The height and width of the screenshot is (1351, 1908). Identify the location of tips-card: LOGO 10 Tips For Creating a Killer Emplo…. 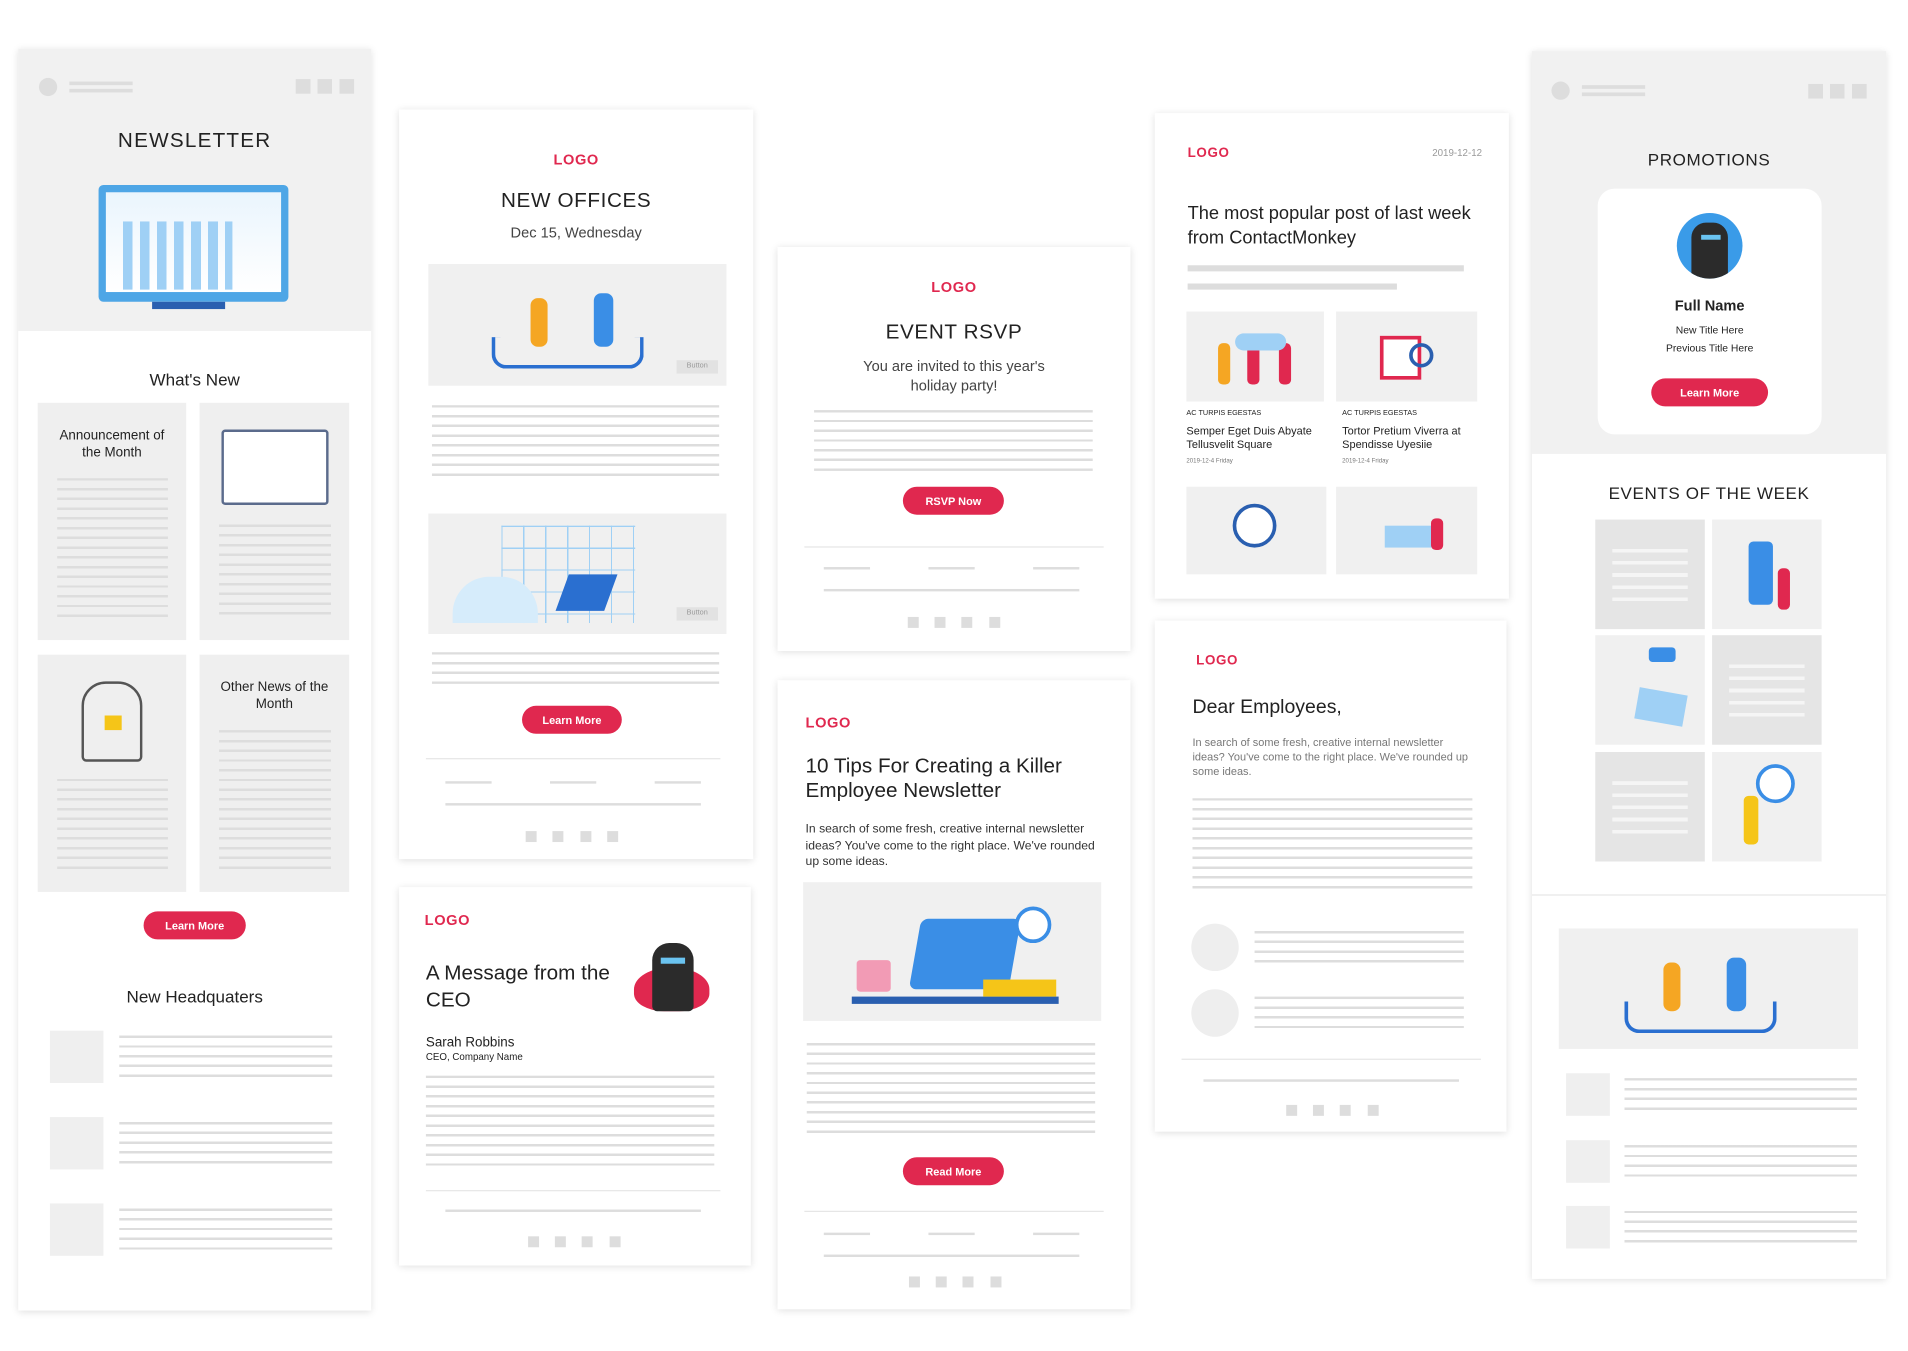
(954, 995).